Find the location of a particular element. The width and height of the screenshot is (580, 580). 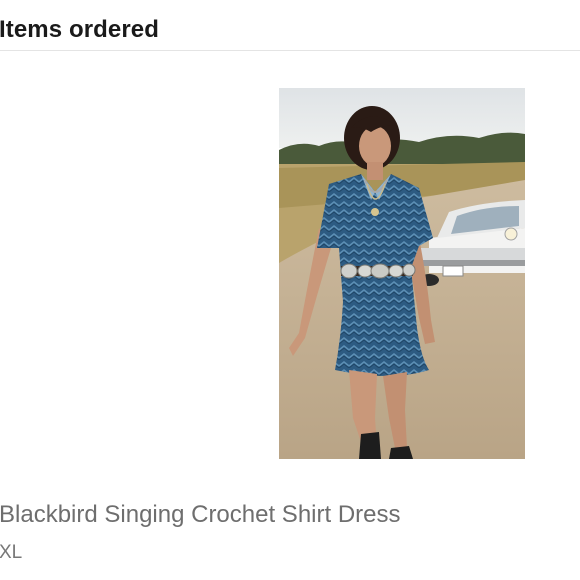

item-name: Blackbird Singing Crochet Shirt Dress is located at coordinates (200, 515).